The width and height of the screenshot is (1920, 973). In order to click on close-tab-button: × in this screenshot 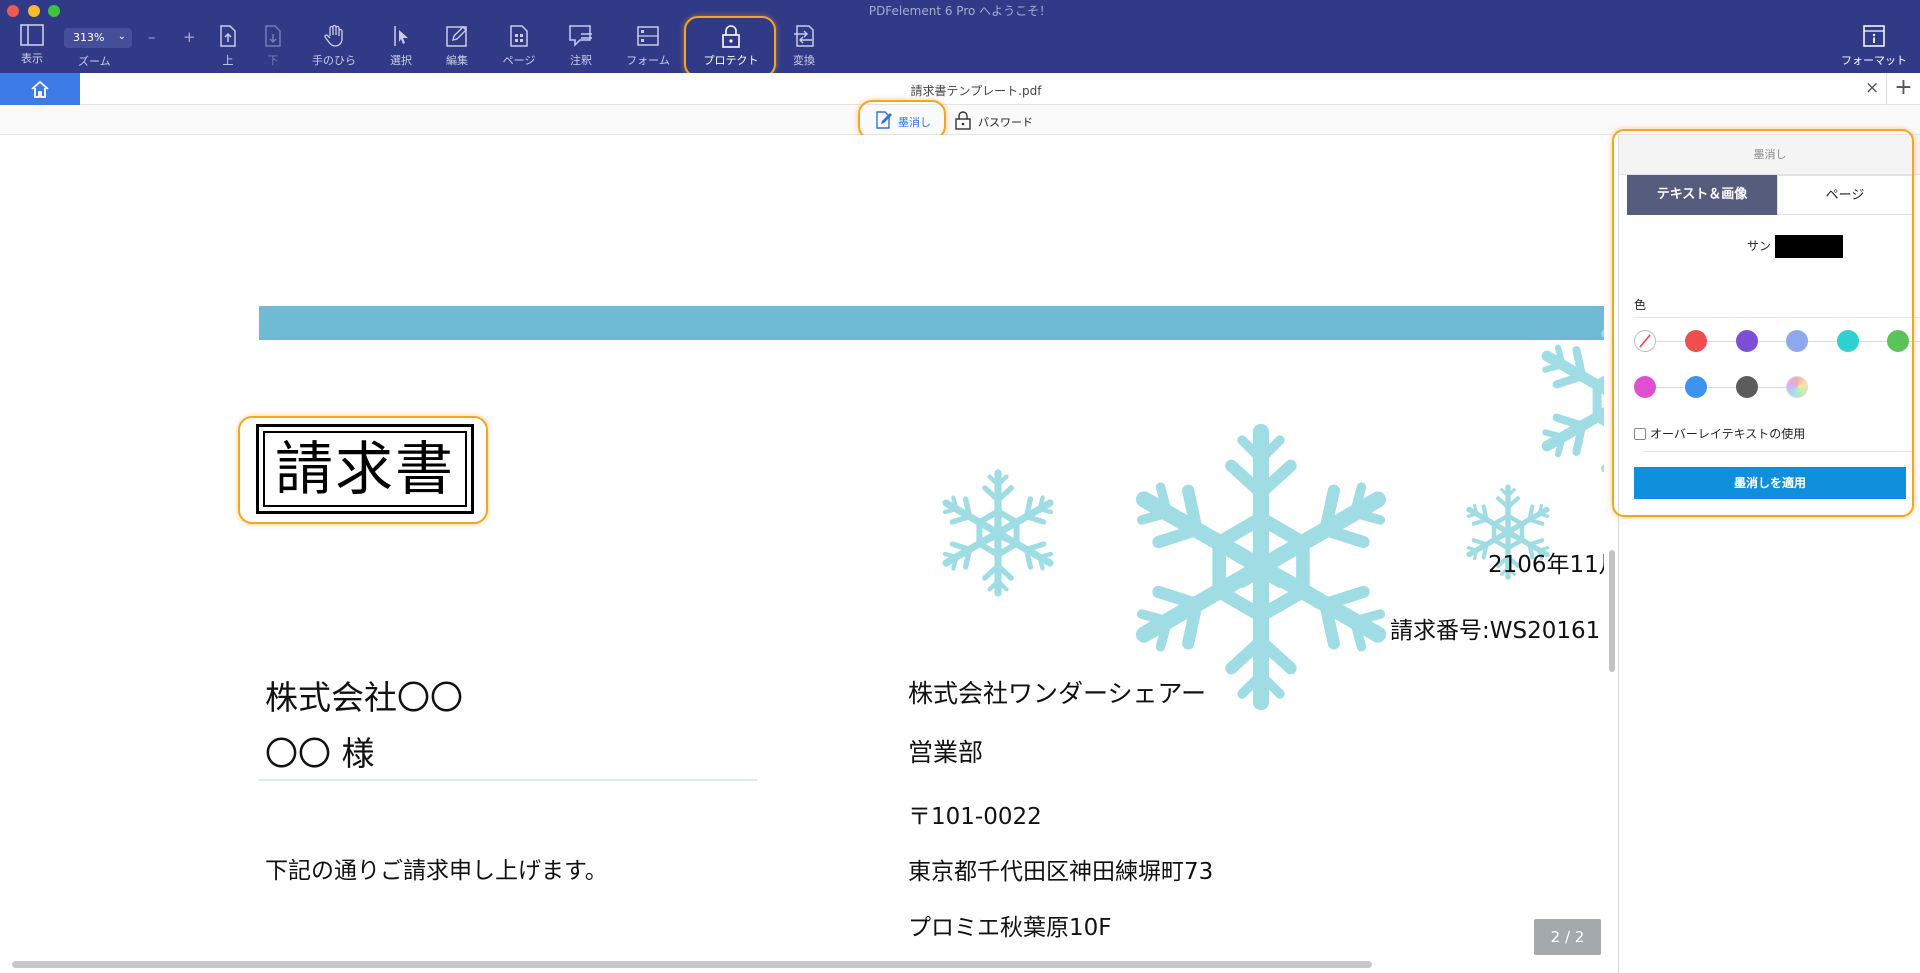, I will do `click(1872, 88)`.